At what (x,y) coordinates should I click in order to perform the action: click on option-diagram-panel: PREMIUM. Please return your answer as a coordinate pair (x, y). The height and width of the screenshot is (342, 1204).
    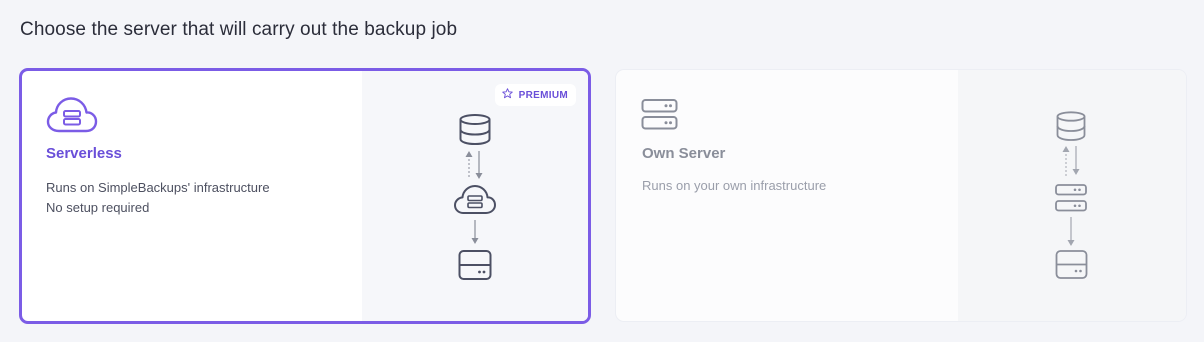
    Looking at the image, I should click on (475, 196).